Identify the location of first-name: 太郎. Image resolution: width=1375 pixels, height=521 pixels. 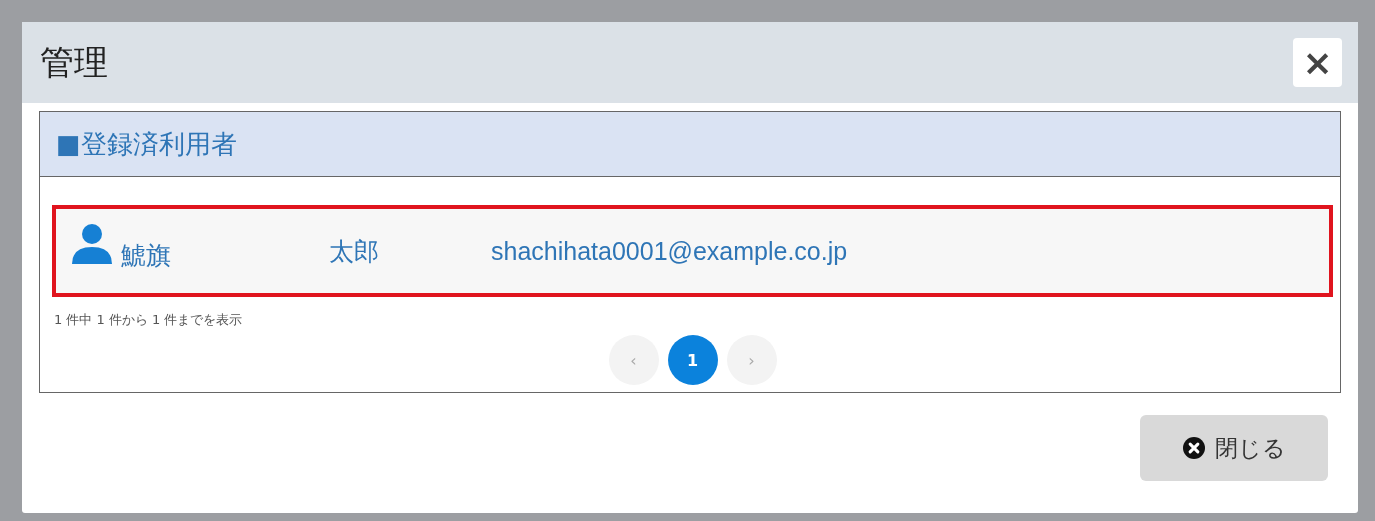
(354, 251).